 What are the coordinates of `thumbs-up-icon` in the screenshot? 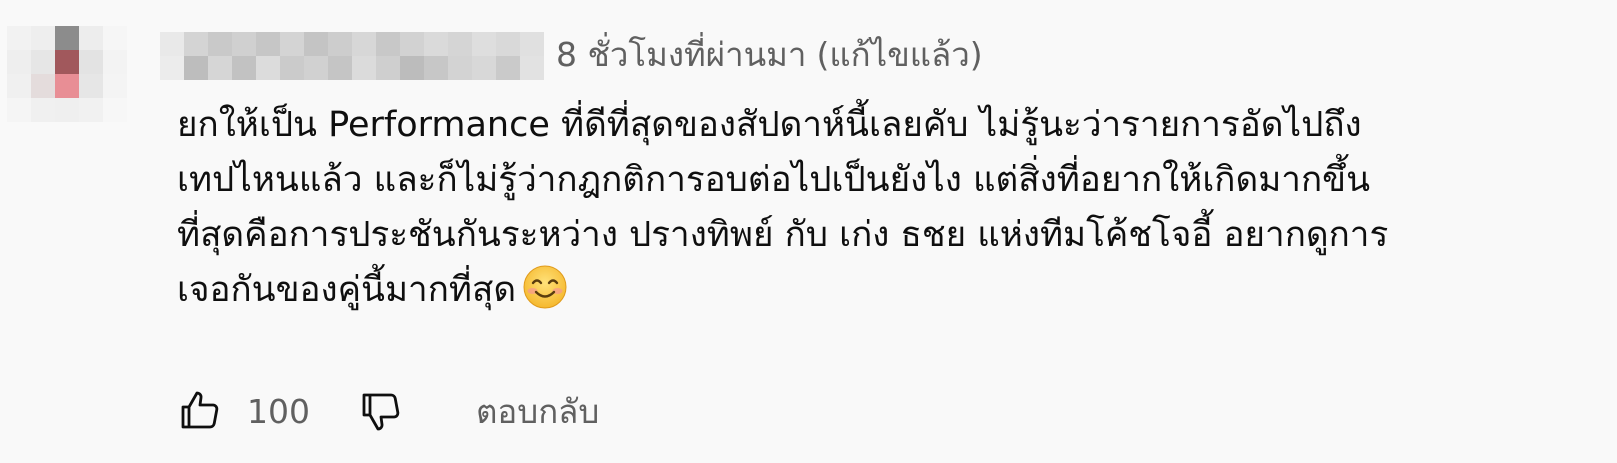 It's located at (200, 410).